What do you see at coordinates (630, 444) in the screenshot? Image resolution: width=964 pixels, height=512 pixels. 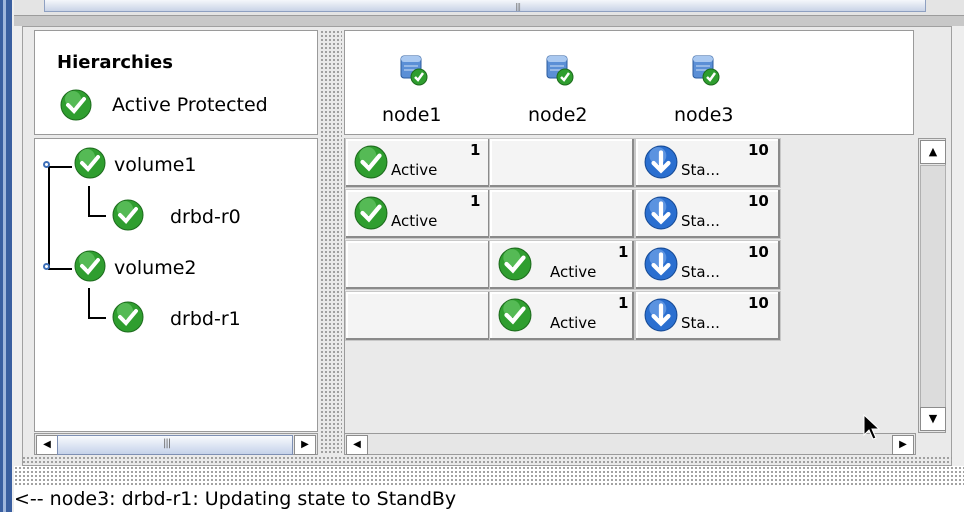 I see `grid-horizontal-scrollbar: ◀ ▶` at bounding box center [630, 444].